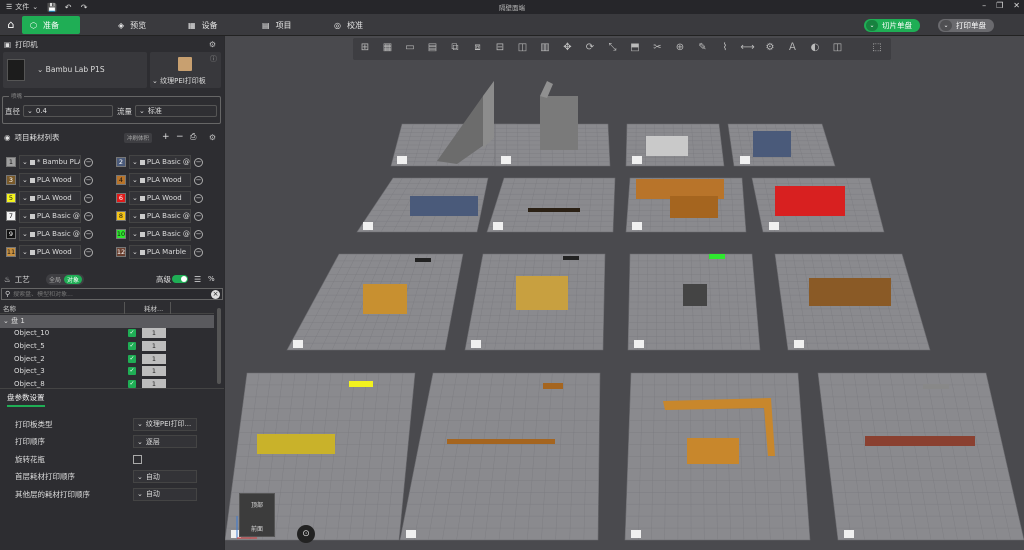 This screenshot has height=550, width=1024. I want to click on view-cube-top: 顶部, so click(257, 504).